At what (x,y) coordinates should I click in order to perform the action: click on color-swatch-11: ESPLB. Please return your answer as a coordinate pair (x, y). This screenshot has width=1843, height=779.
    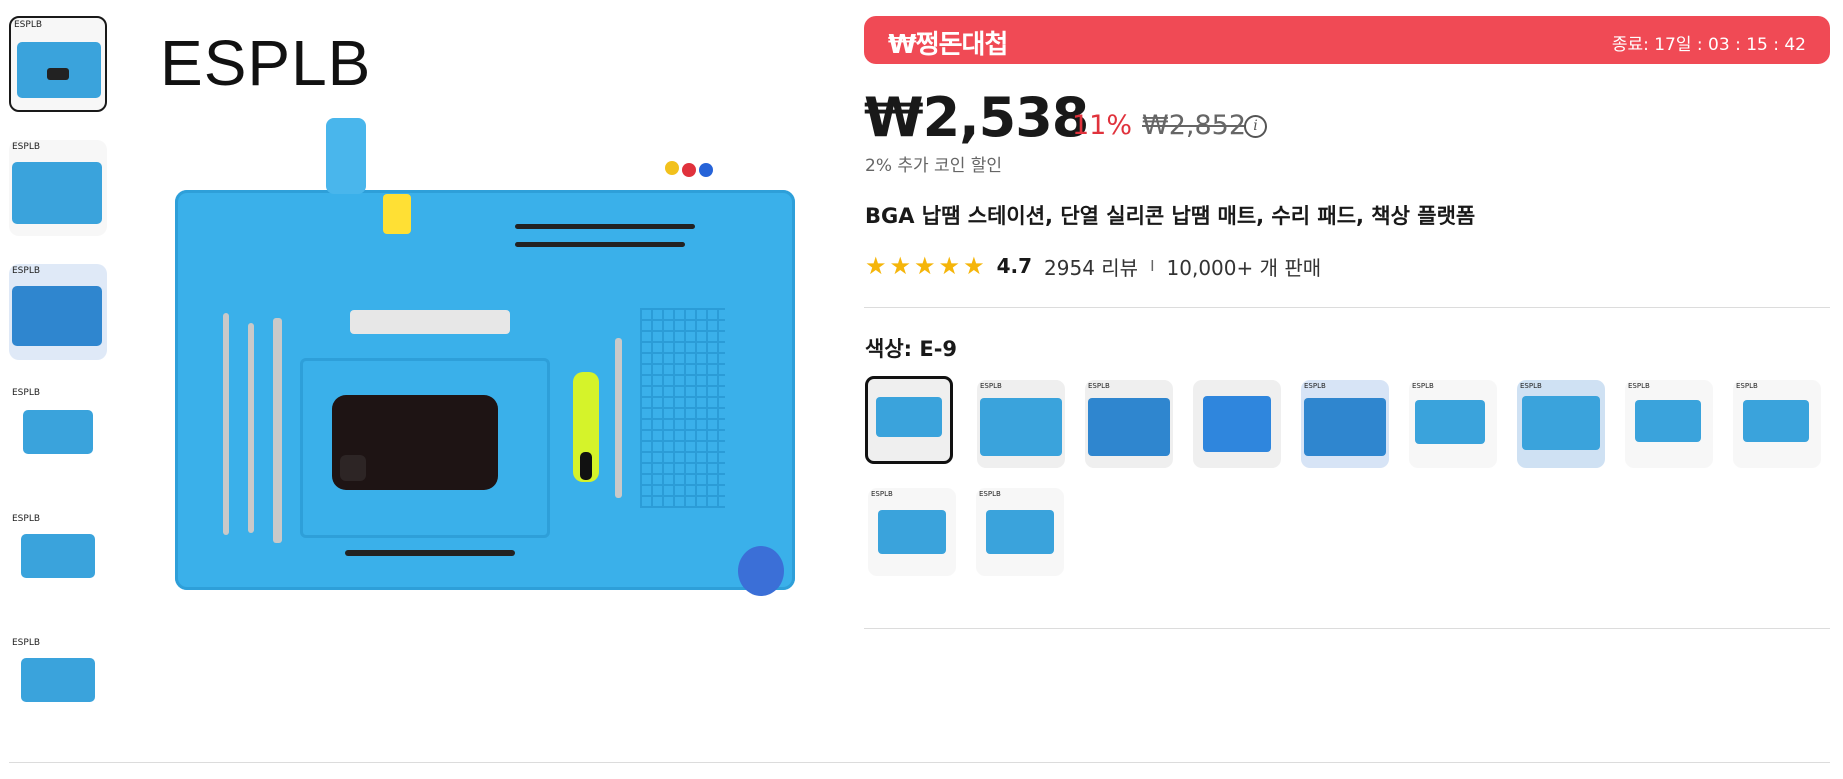
    Looking at the image, I should click on (1020, 532).